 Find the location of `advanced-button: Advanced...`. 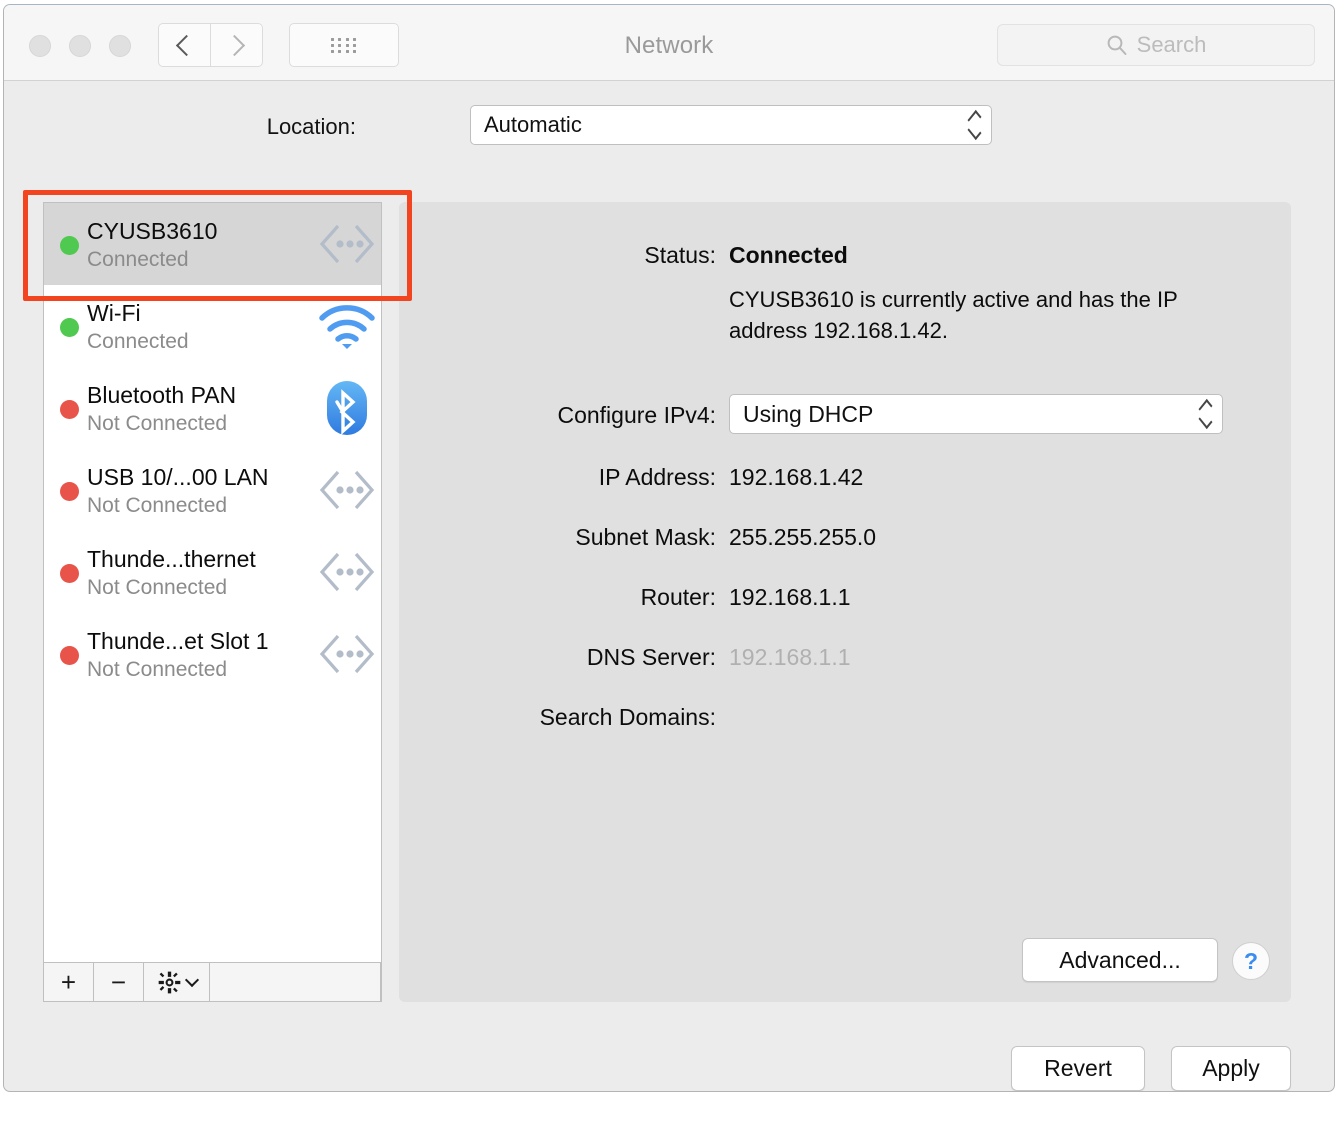

advanced-button: Advanced... is located at coordinates (1120, 960).